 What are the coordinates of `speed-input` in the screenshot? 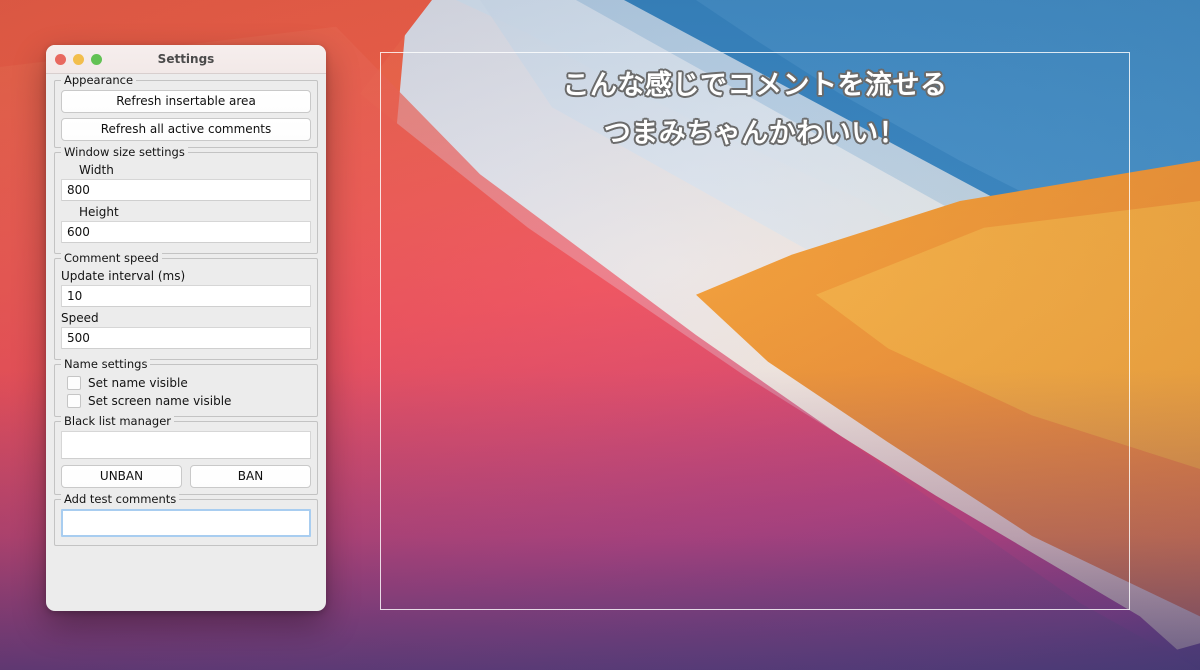 It's located at (186, 338).